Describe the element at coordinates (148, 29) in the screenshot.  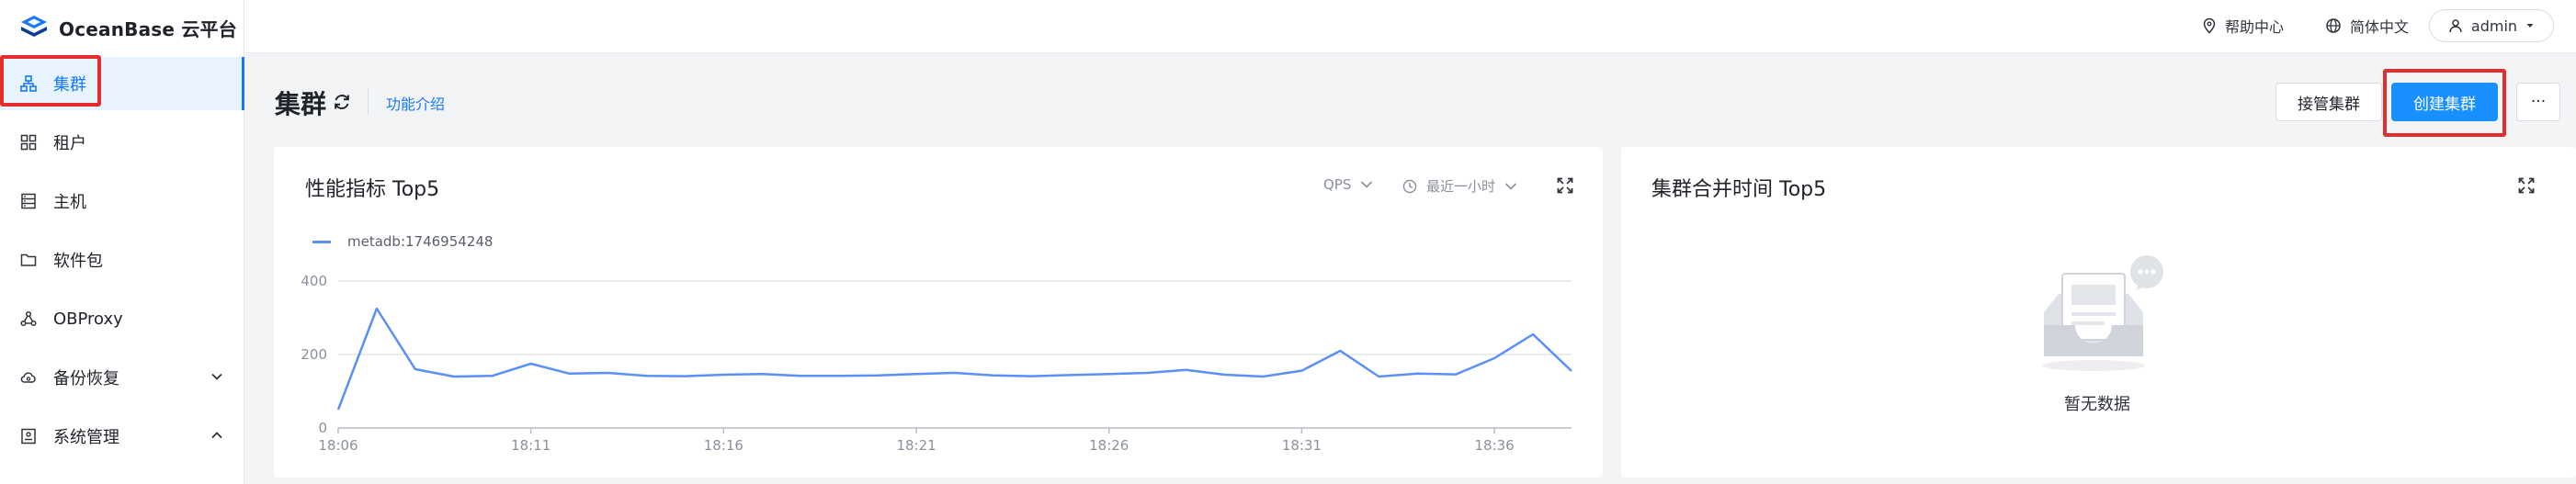
I see `app-title: OceanBase 云平台` at that location.